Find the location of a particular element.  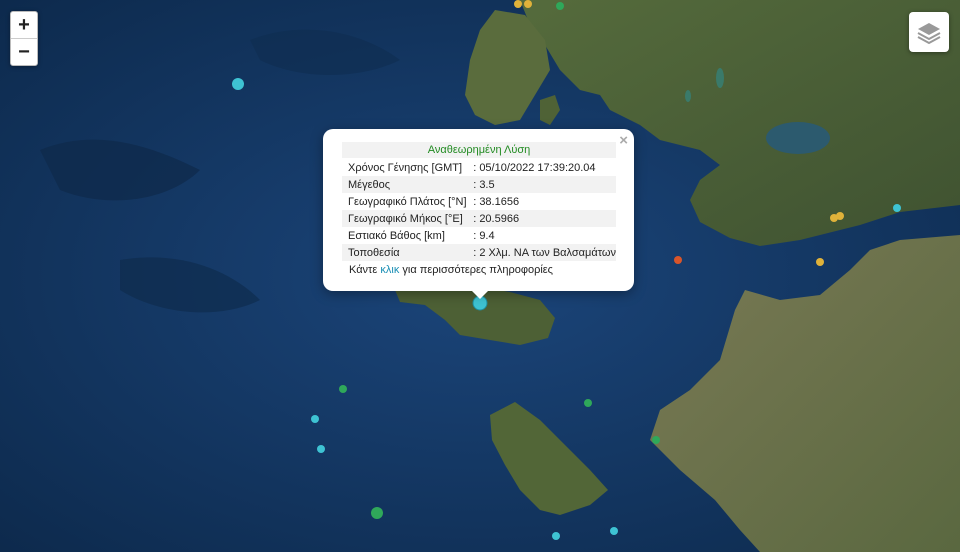

zoom-control: + − is located at coordinates (24, 38).